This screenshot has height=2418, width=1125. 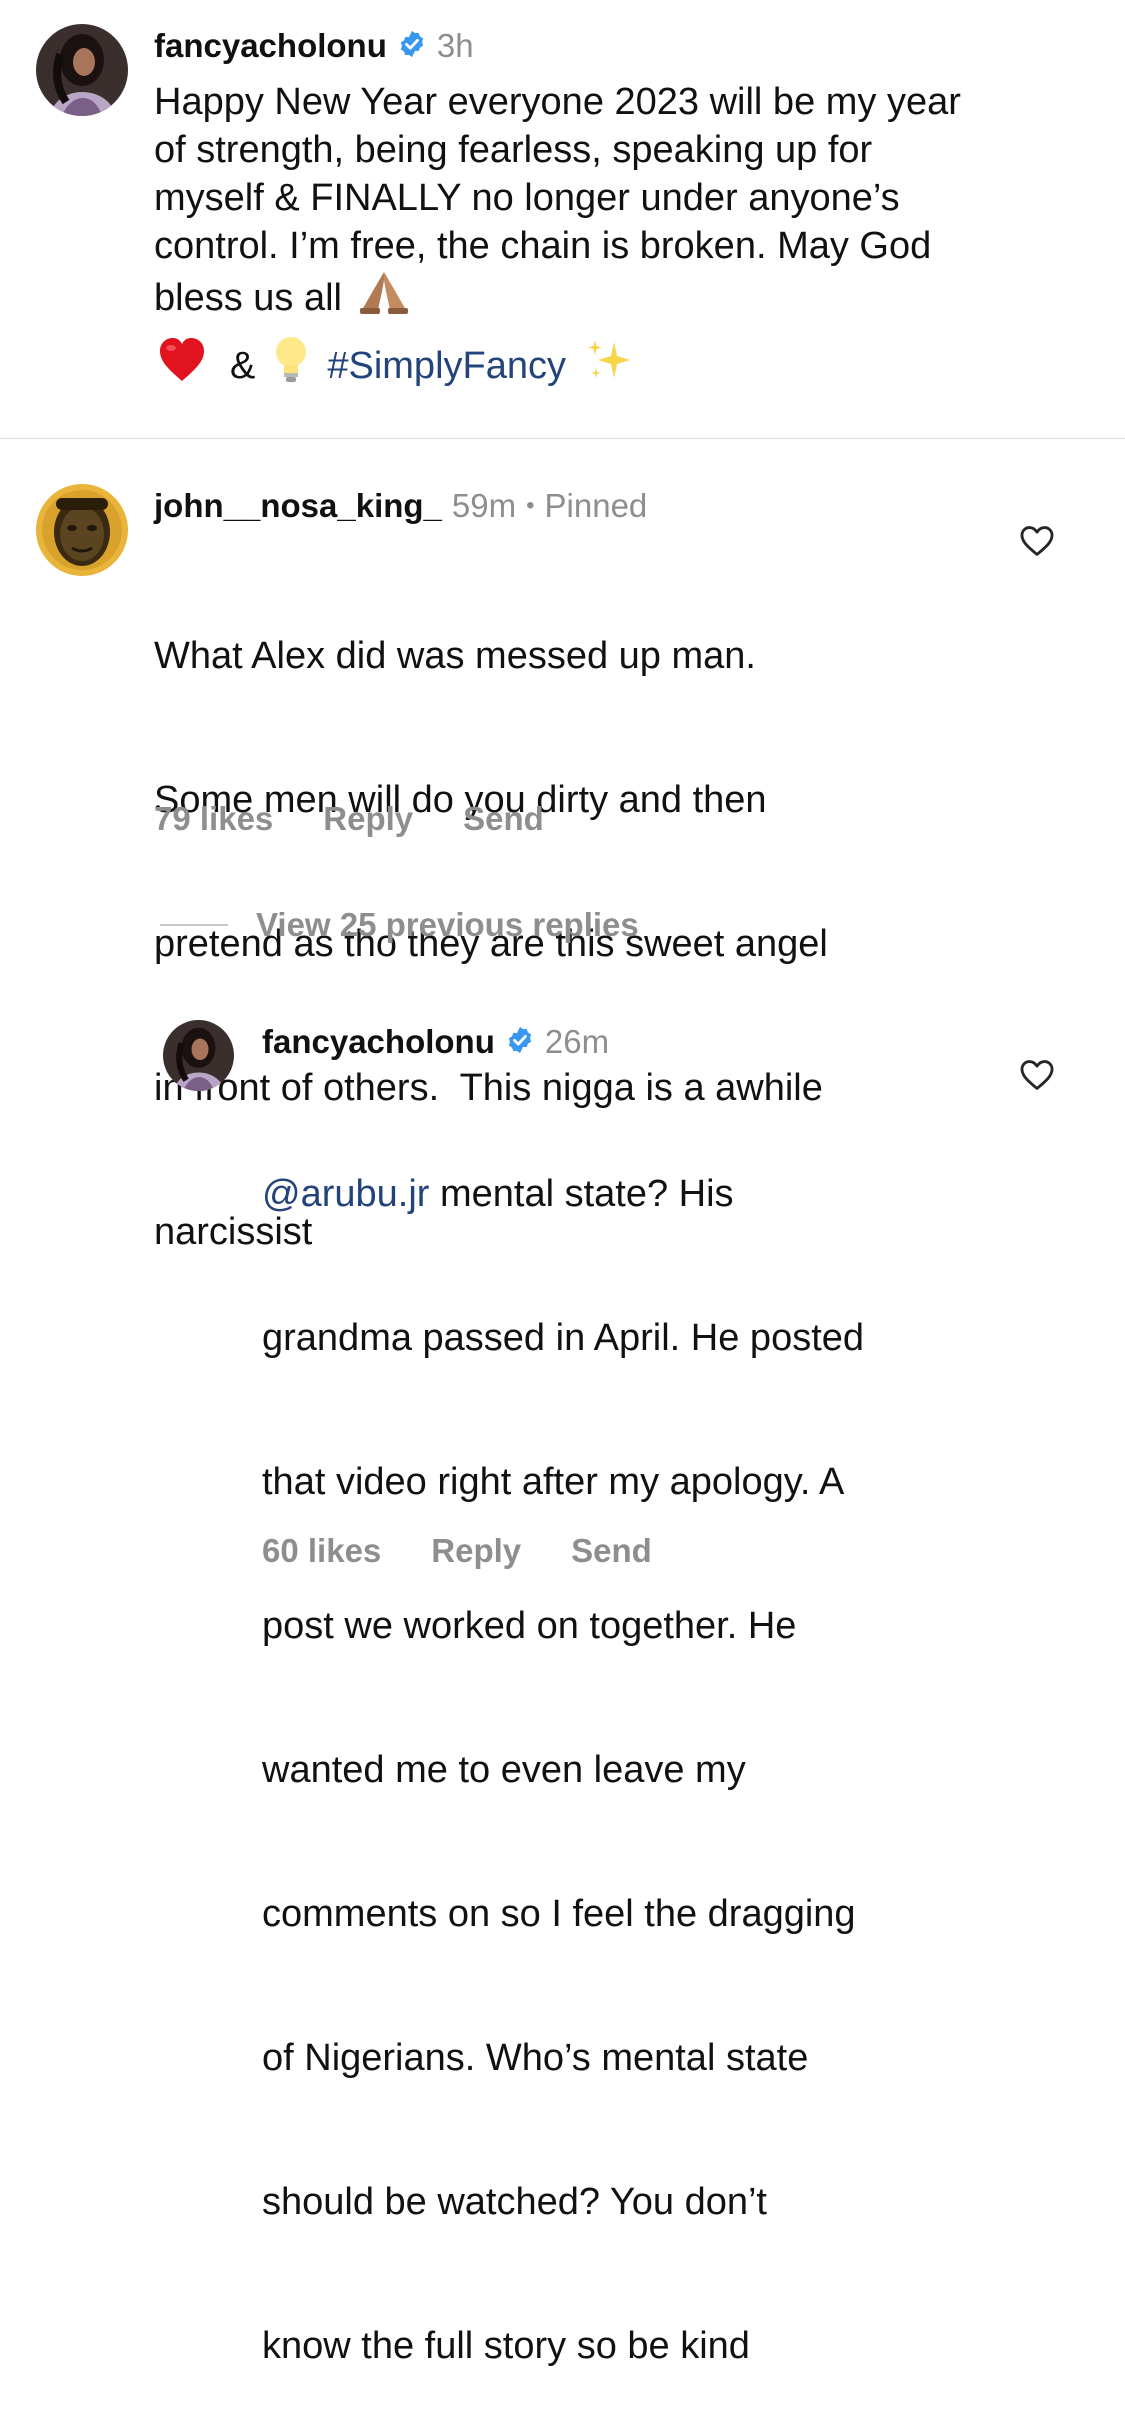 I want to click on caption-emoji-line: & #SimplyFancy, so click(x=614, y=366).